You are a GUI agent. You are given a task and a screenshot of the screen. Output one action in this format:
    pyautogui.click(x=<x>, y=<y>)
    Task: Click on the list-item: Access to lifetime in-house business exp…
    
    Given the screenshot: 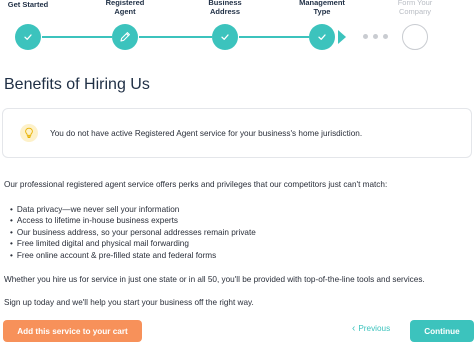 What is the action you would take?
    pyautogui.click(x=133, y=220)
    